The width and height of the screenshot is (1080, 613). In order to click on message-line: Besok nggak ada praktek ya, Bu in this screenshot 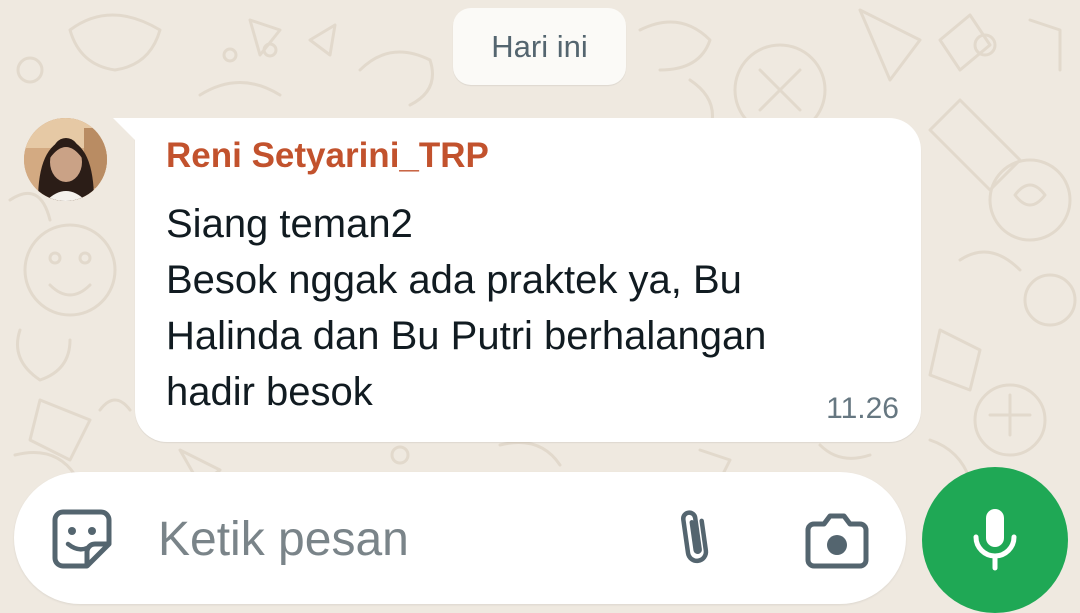, I will do `click(454, 280)`.